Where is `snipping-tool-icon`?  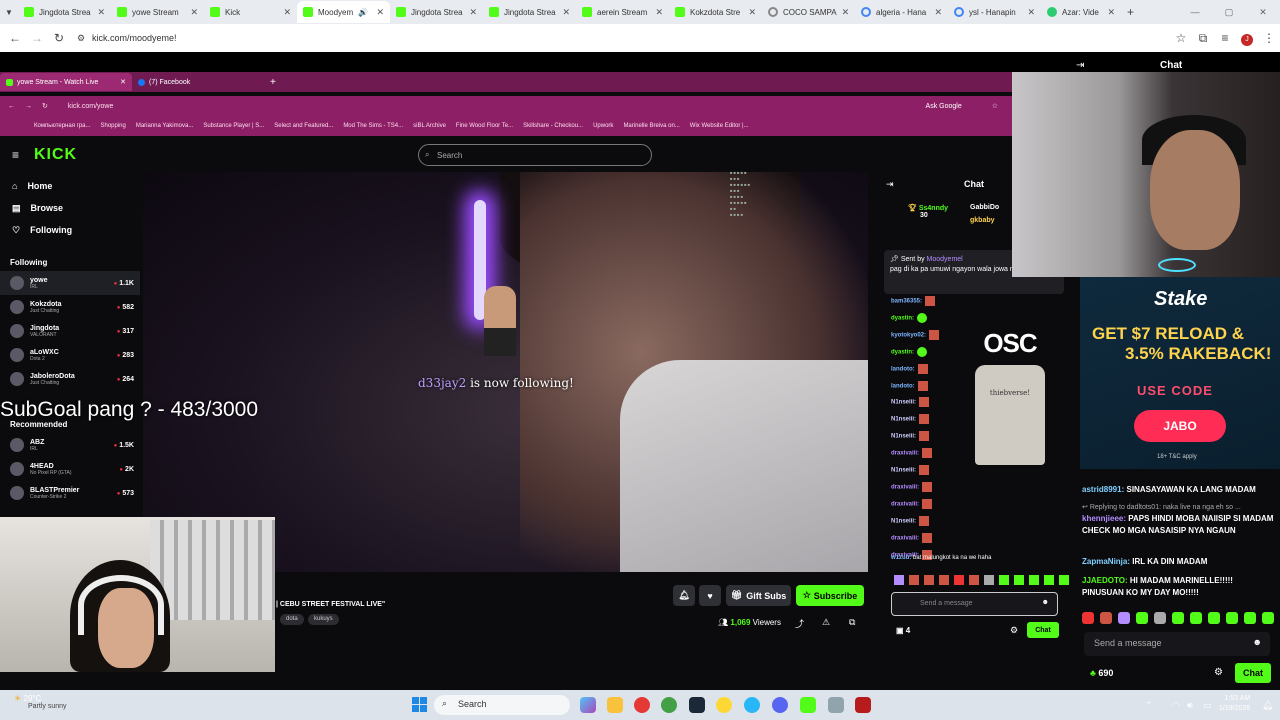
snipping-tool-icon is located at coordinates (836, 705).